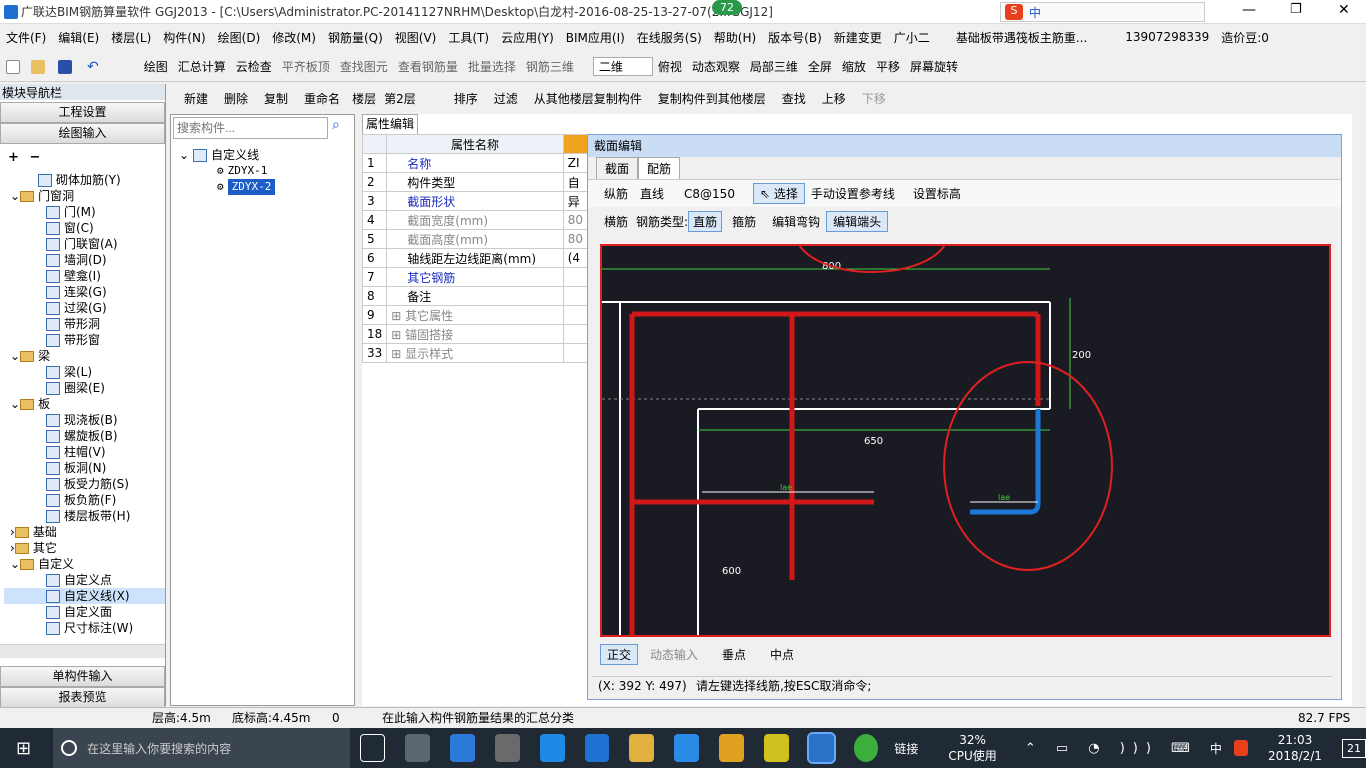 The image size is (1366, 768). What do you see at coordinates (84, 580) in the screenshot?
I see `tree-item-custom-point: 自定义点` at bounding box center [84, 580].